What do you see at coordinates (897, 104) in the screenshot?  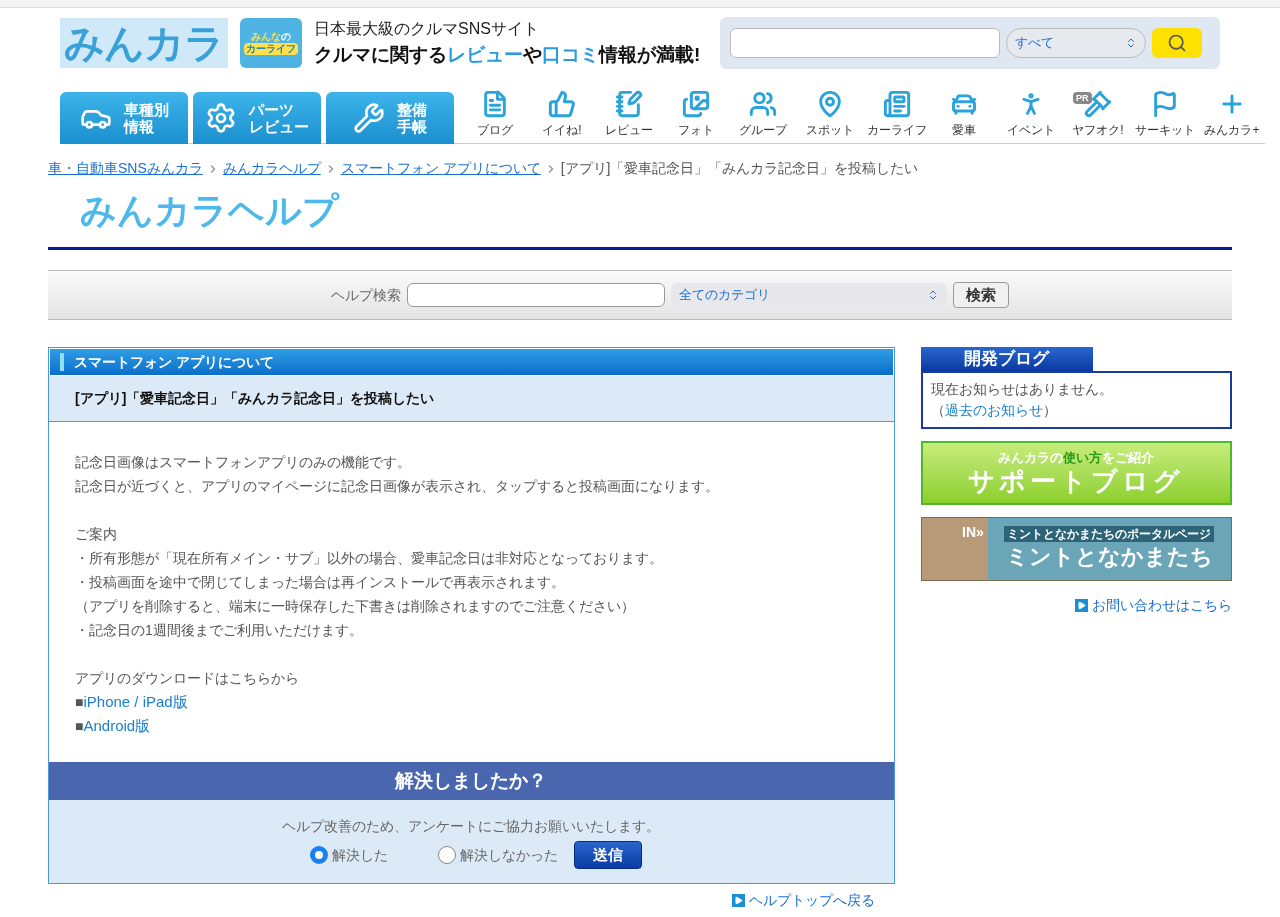 I see `newspaper-icon` at bounding box center [897, 104].